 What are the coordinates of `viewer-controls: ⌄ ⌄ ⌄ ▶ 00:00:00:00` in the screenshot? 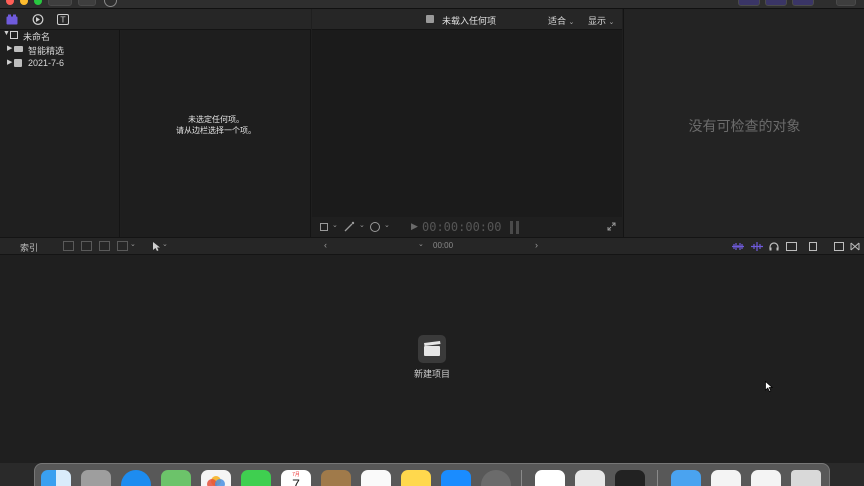 It's located at (467, 227).